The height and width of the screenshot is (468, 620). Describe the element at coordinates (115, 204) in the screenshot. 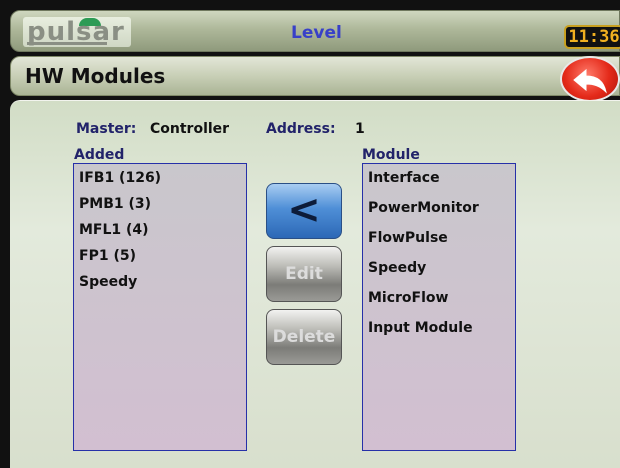

I see `list-item: PMB1 (3)` at that location.